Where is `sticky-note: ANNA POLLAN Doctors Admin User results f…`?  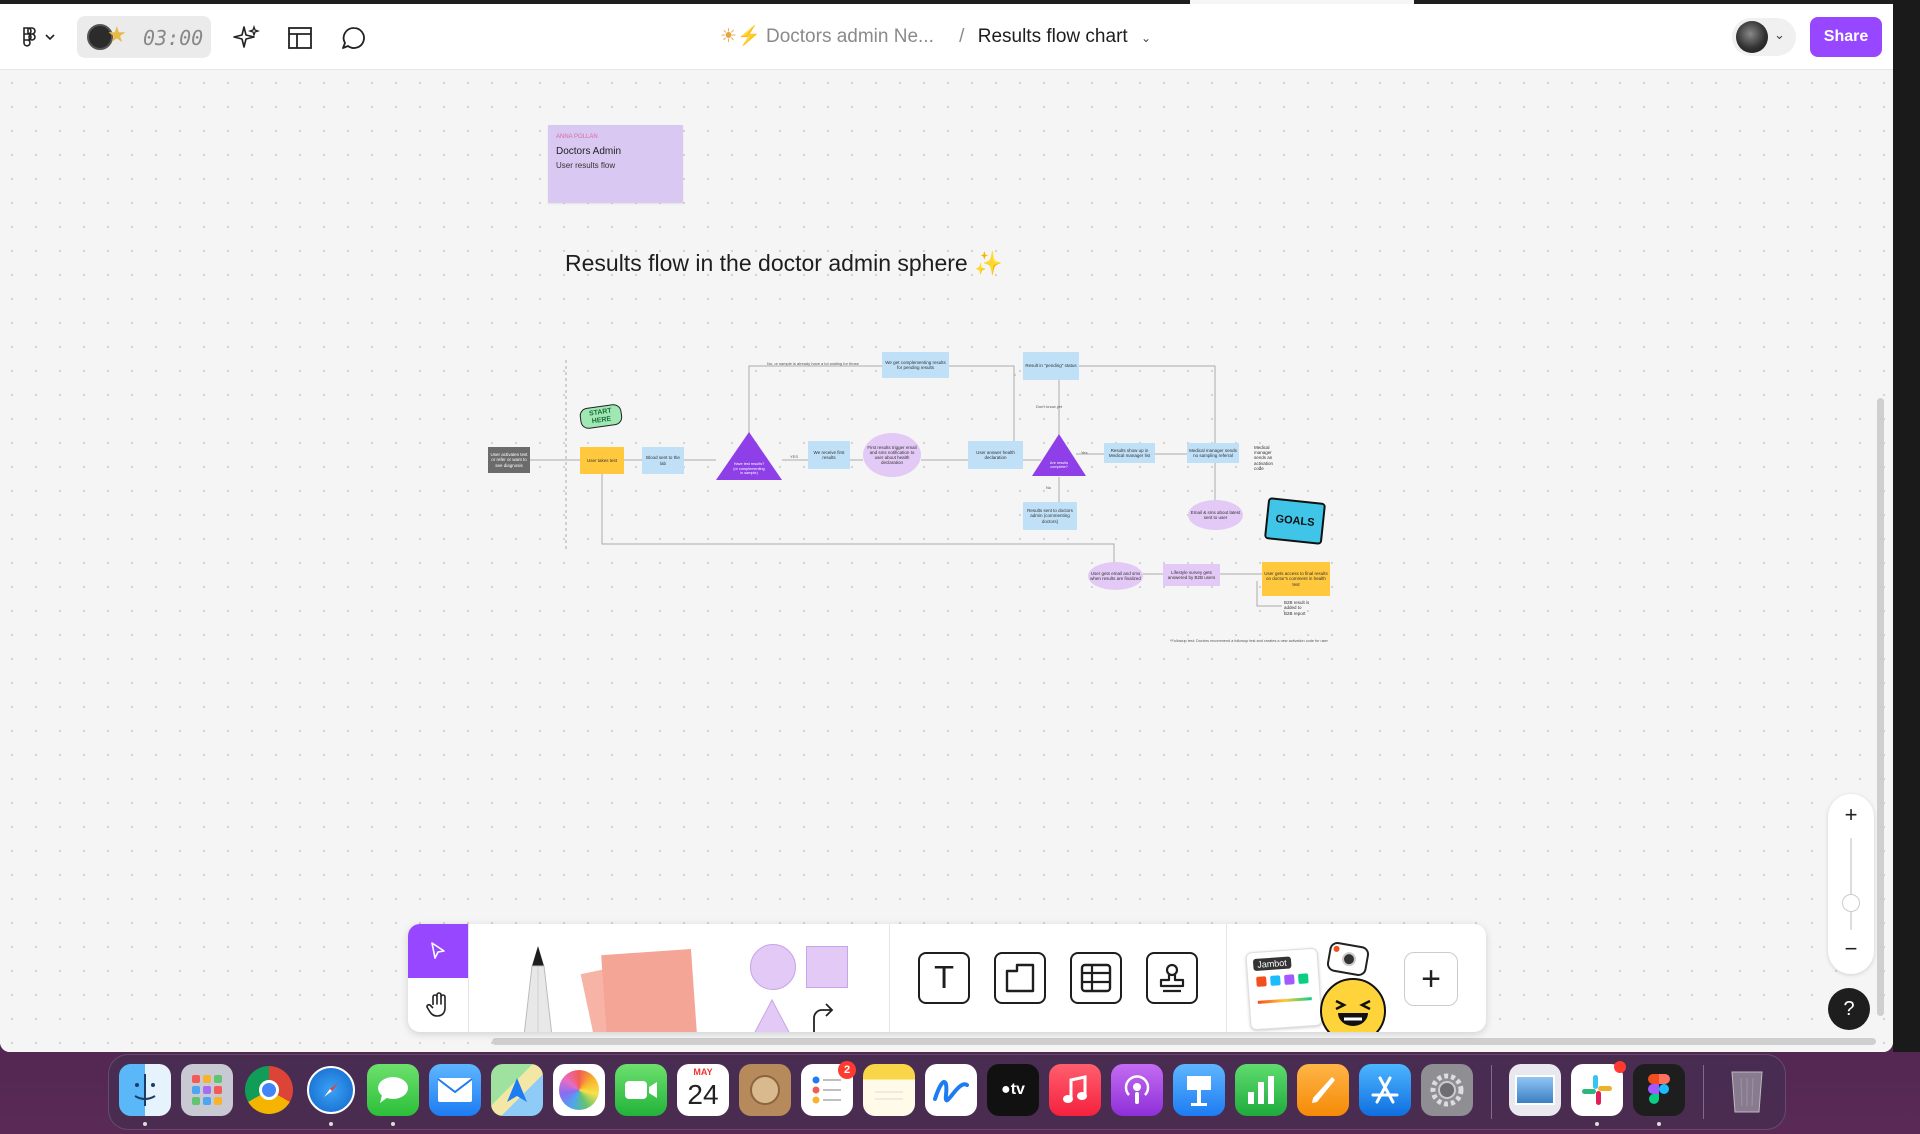 sticky-note: ANNA POLLAN Doctors Admin User results f… is located at coordinates (615, 164).